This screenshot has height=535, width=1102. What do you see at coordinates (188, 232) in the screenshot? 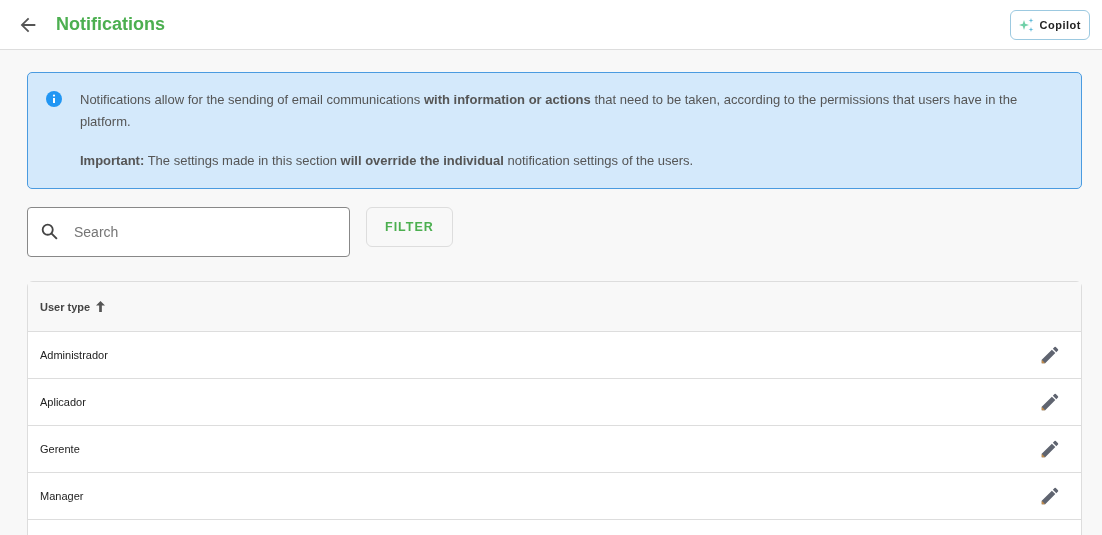
I see `search-field: Search` at bounding box center [188, 232].